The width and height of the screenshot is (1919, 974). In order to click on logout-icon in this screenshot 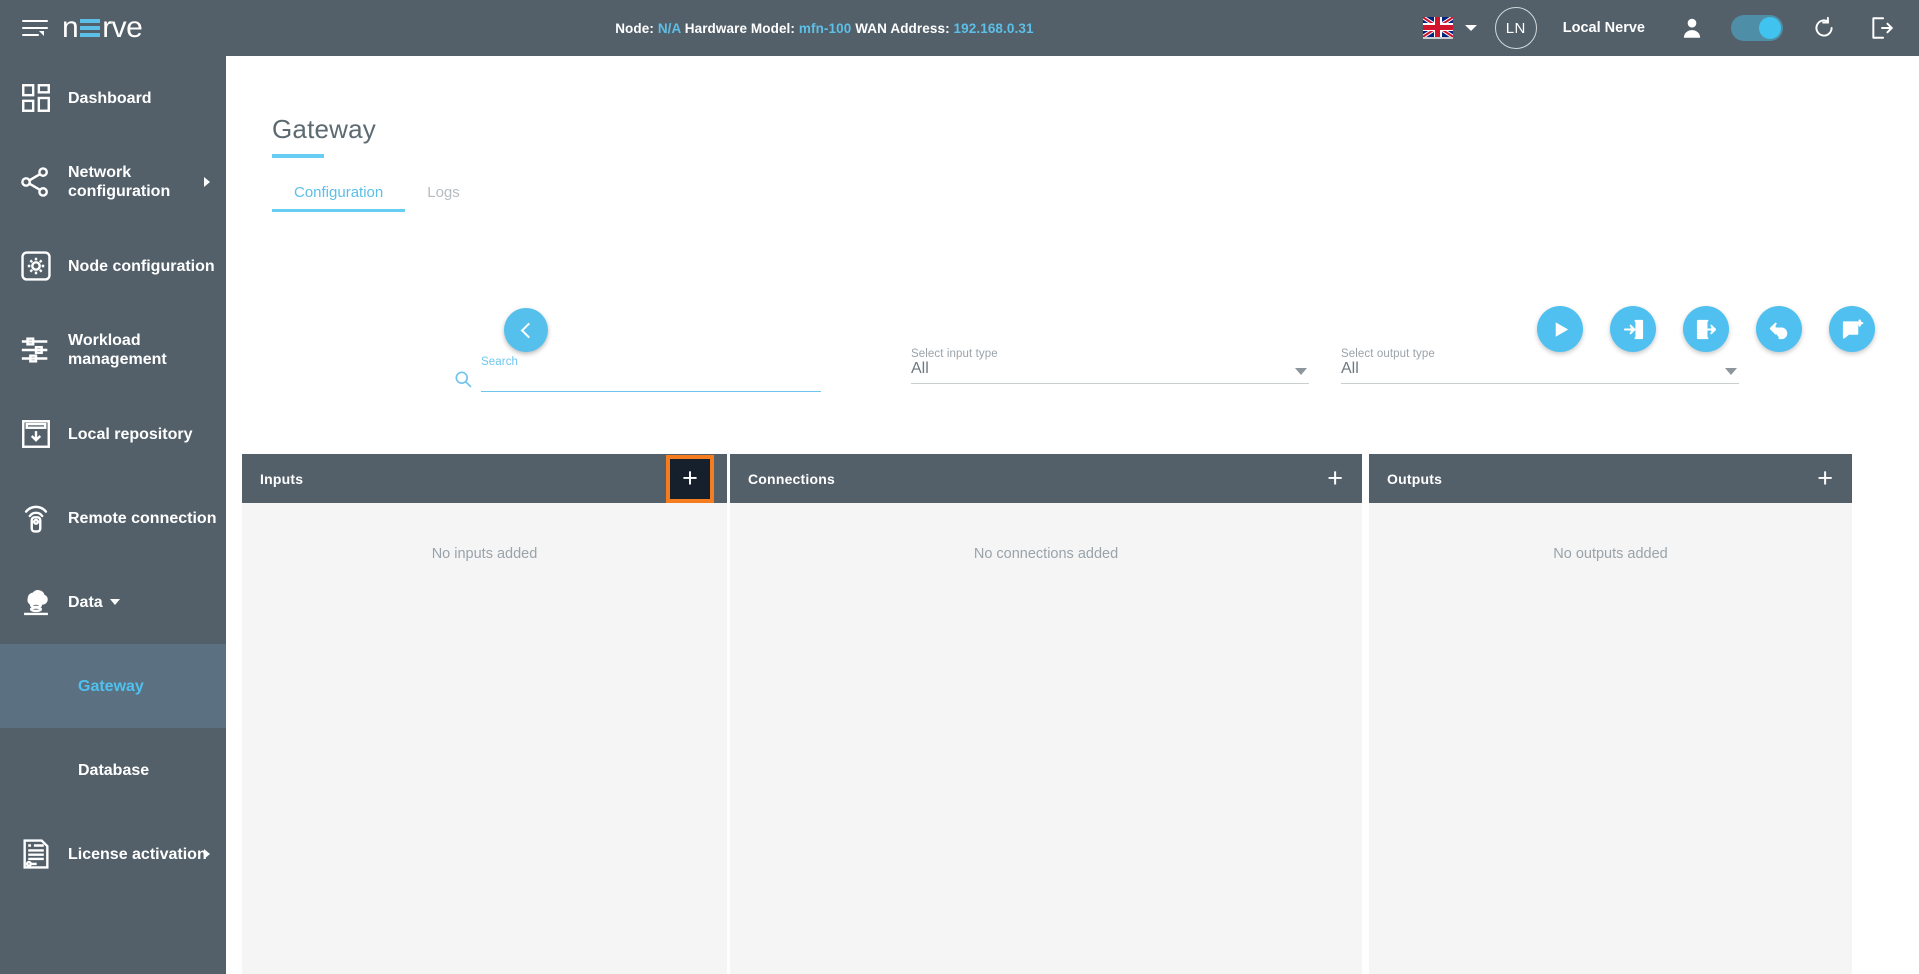, I will do `click(1882, 28)`.